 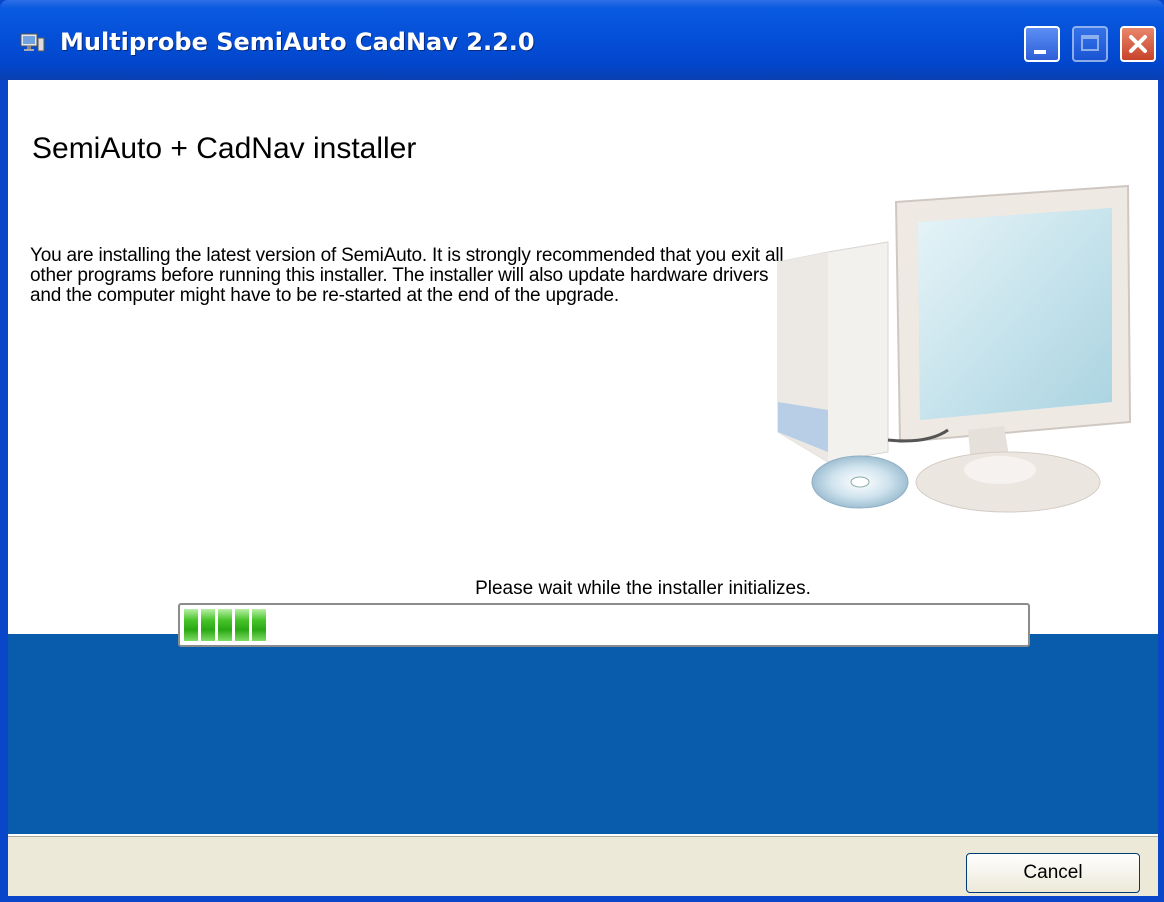 What do you see at coordinates (604, 625) in the screenshot?
I see `progress-bar` at bounding box center [604, 625].